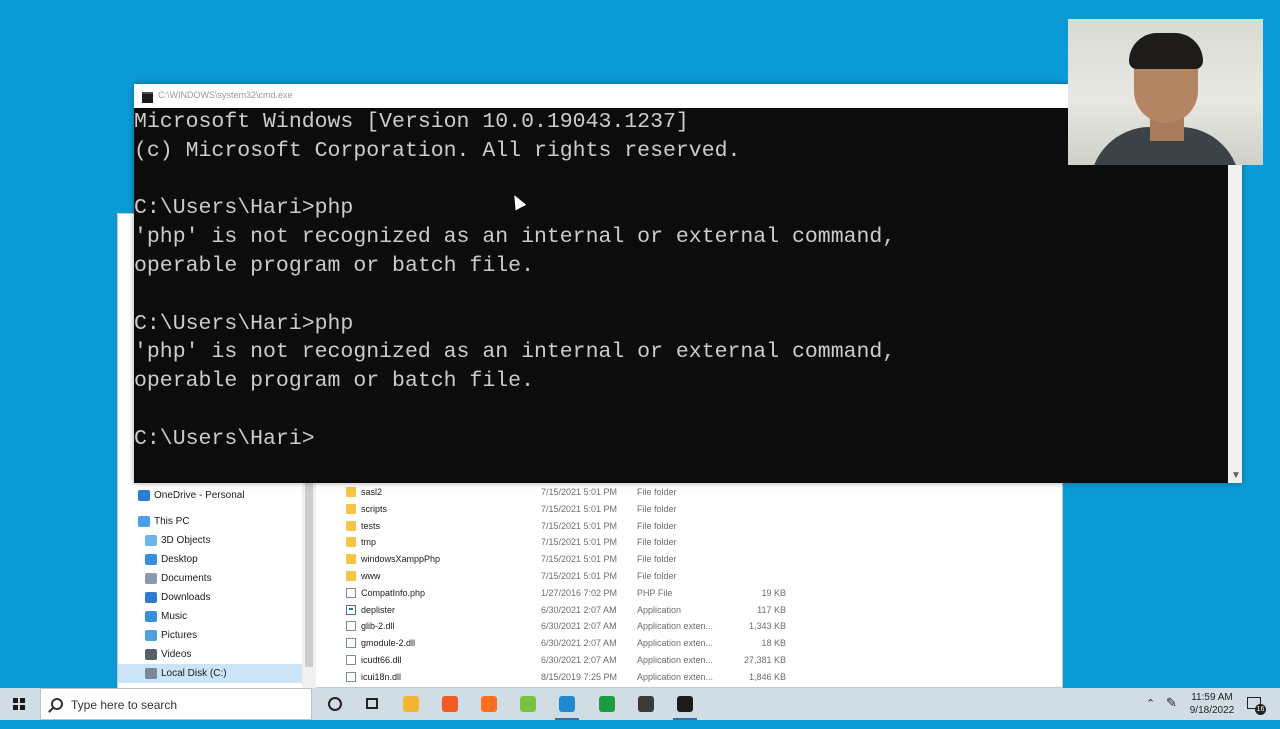  Describe the element at coordinates (378, 609) in the screenshot. I see `file-name: deplister` at that location.